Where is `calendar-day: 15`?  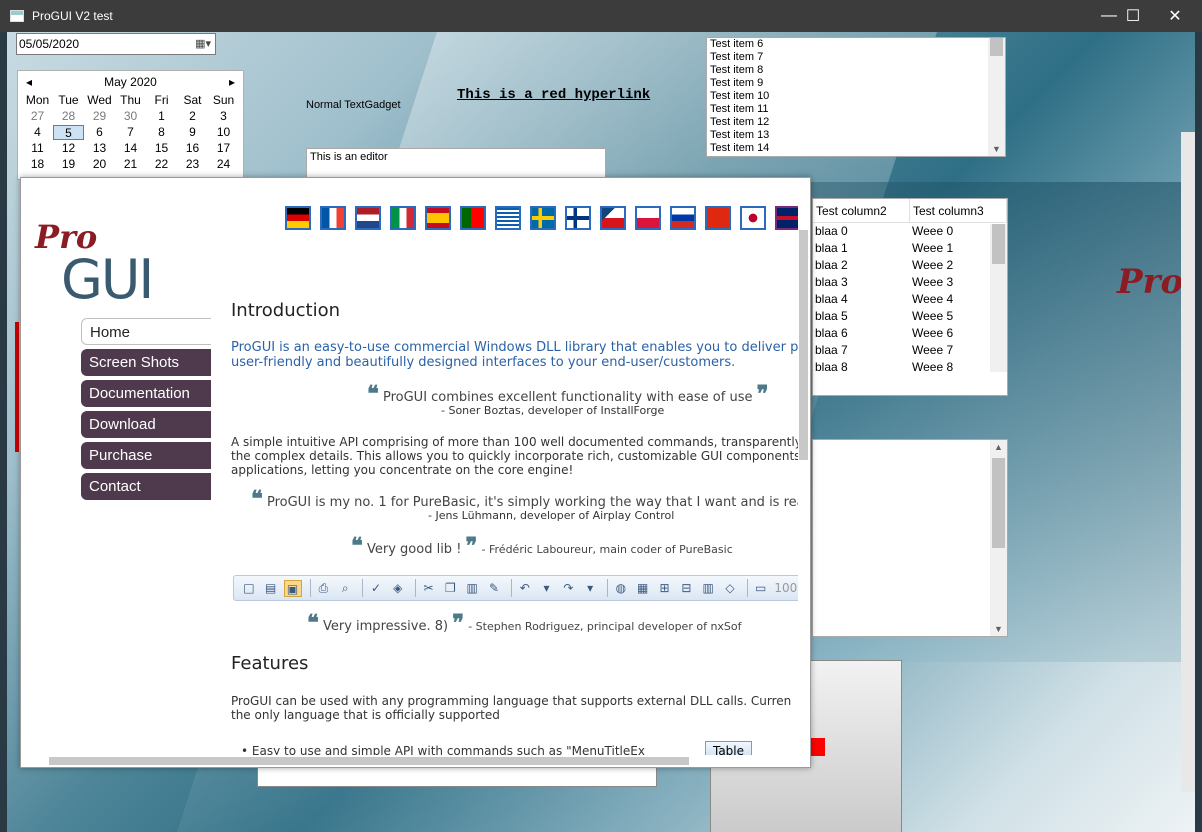
calendar-day: 15 is located at coordinates (161, 148).